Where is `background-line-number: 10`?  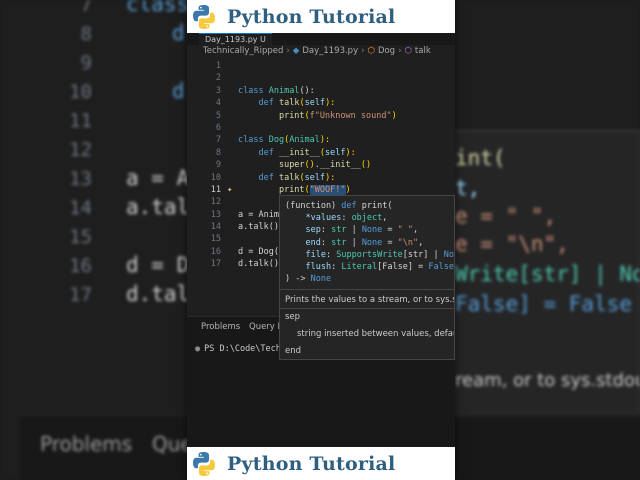
background-line-number: 10 is located at coordinates (80, 92).